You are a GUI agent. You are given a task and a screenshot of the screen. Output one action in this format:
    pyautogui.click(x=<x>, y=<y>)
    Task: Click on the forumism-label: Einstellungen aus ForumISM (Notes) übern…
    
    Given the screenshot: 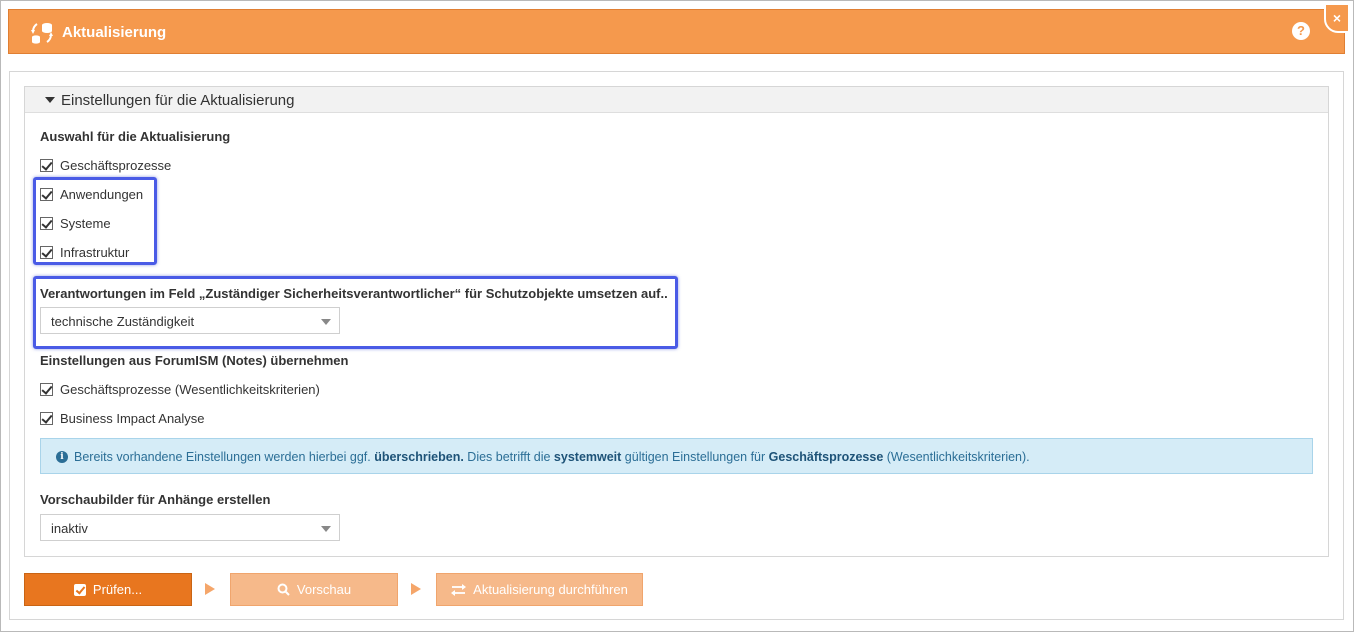 What is the action you would take?
    pyautogui.click(x=194, y=360)
    